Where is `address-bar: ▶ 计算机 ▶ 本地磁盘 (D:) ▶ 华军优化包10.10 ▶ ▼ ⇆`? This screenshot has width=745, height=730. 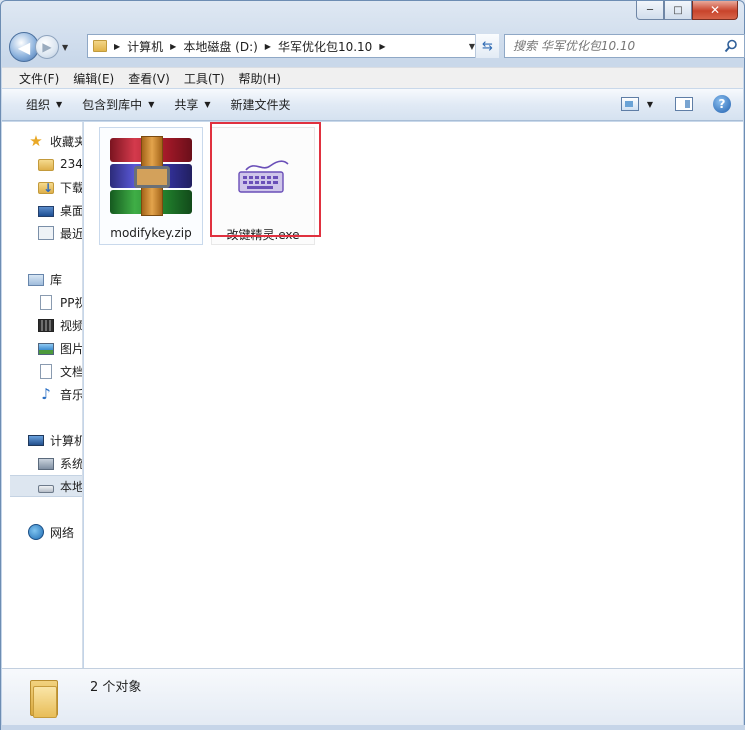 address-bar: ▶ 计算机 ▶ 本地磁盘 (D:) ▶ 华军优化包10.10 ▶ ▼ ⇆ is located at coordinates (293, 46).